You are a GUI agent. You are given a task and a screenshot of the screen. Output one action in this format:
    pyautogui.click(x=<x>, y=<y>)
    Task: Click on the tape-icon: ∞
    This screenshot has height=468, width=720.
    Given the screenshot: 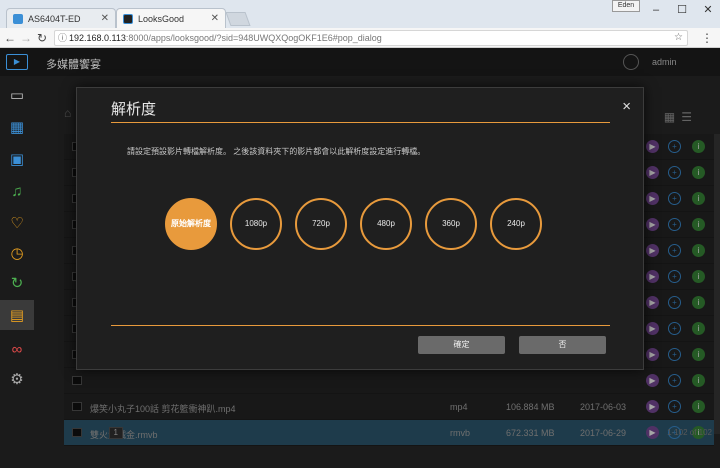 What is the action you would take?
    pyautogui.click(x=17, y=349)
    